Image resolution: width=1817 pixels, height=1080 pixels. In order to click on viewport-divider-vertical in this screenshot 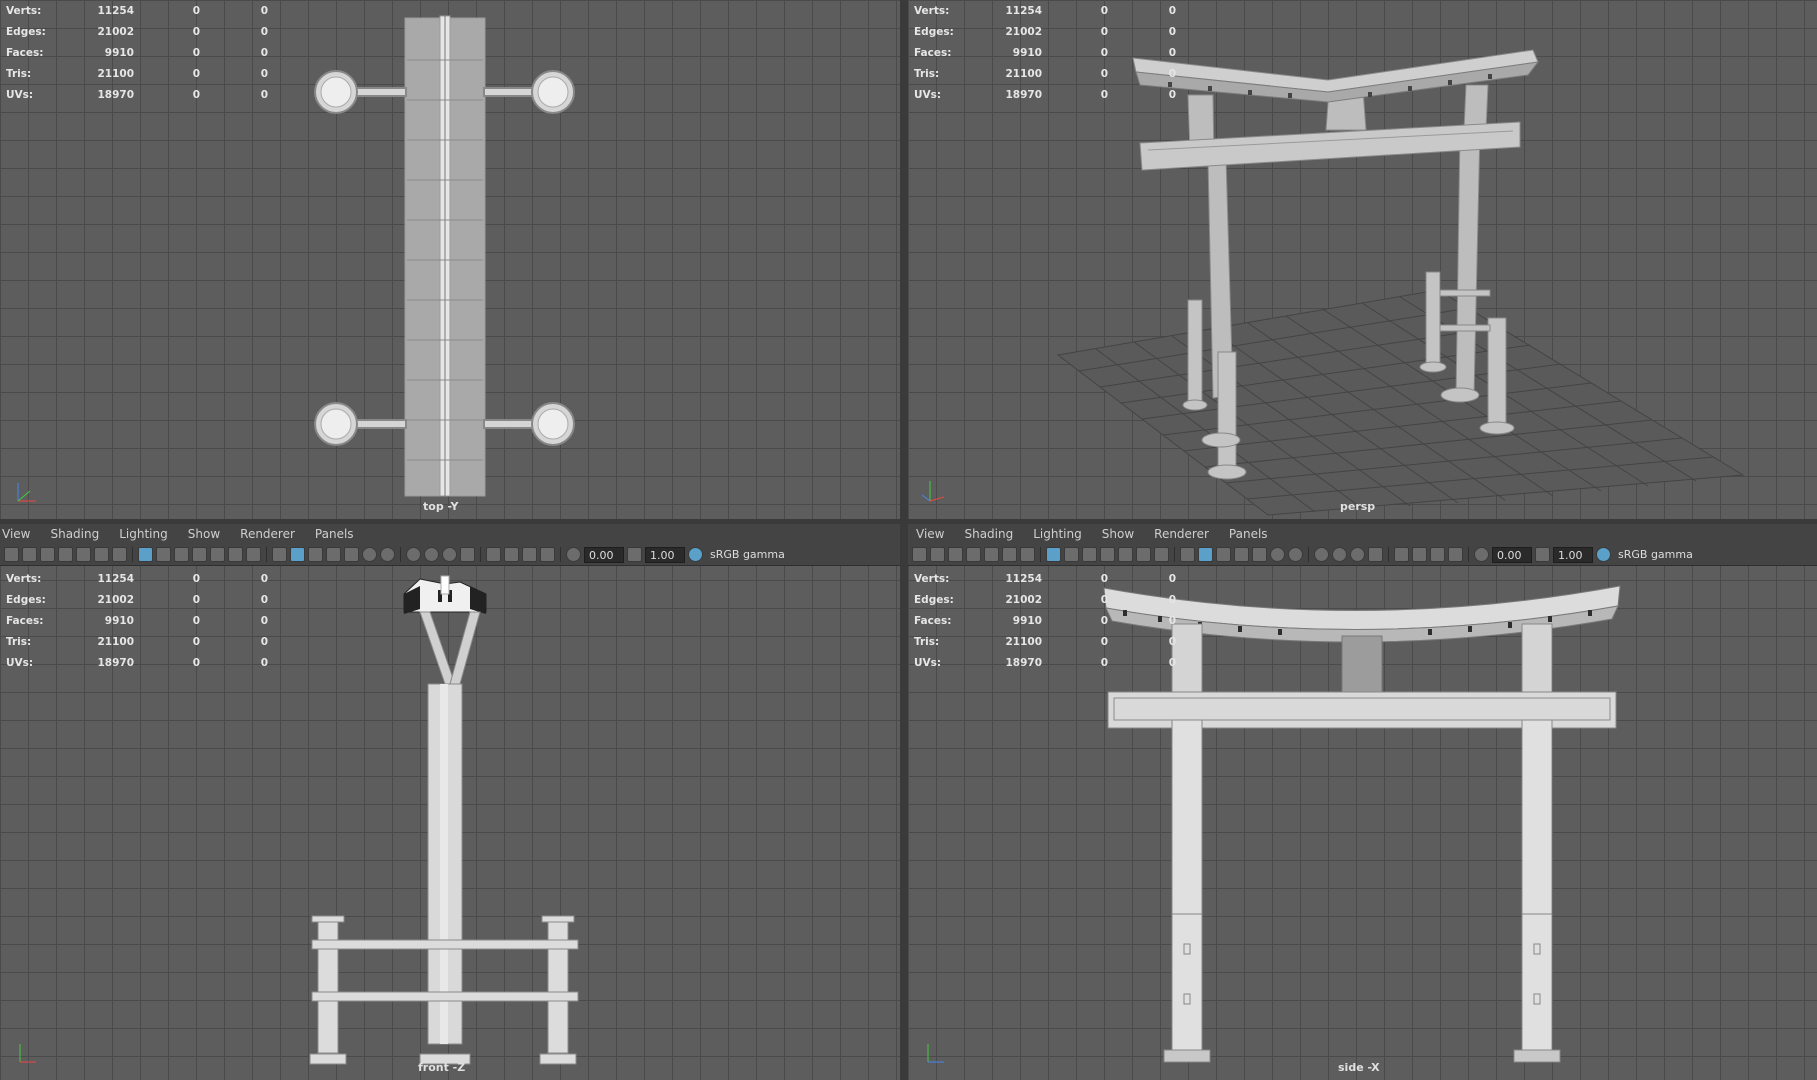, I will do `click(904, 540)`.